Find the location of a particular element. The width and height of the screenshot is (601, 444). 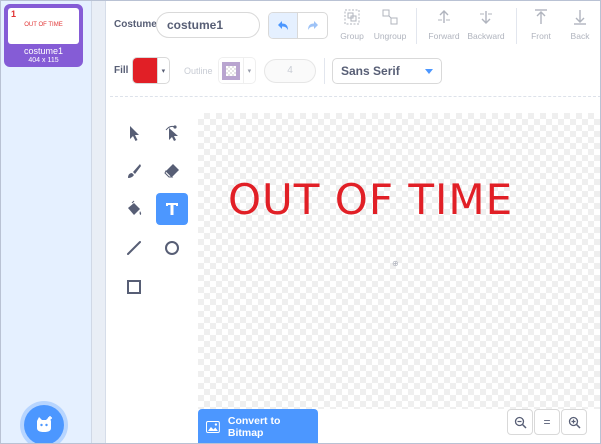

fill-color-swatch is located at coordinates (145, 70).